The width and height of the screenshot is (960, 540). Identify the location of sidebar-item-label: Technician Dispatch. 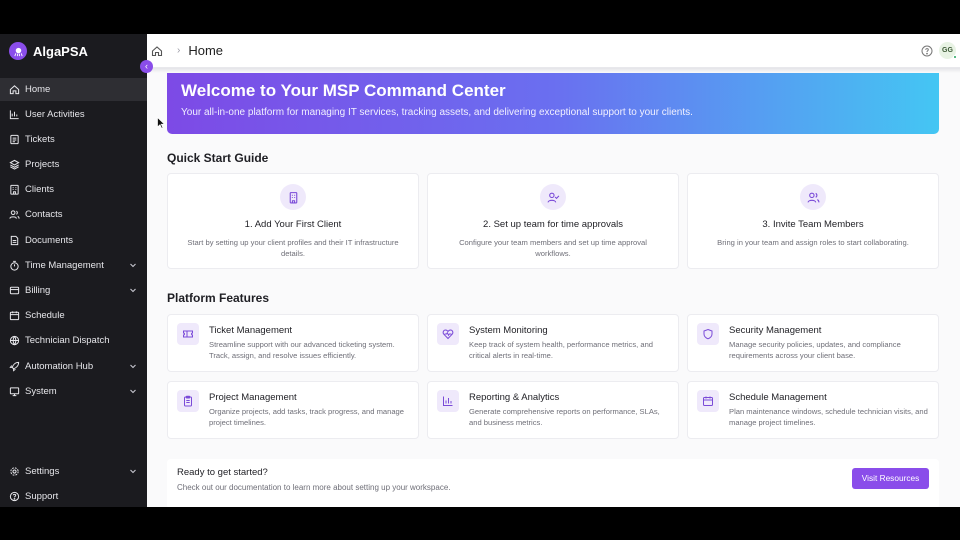
(67, 340).